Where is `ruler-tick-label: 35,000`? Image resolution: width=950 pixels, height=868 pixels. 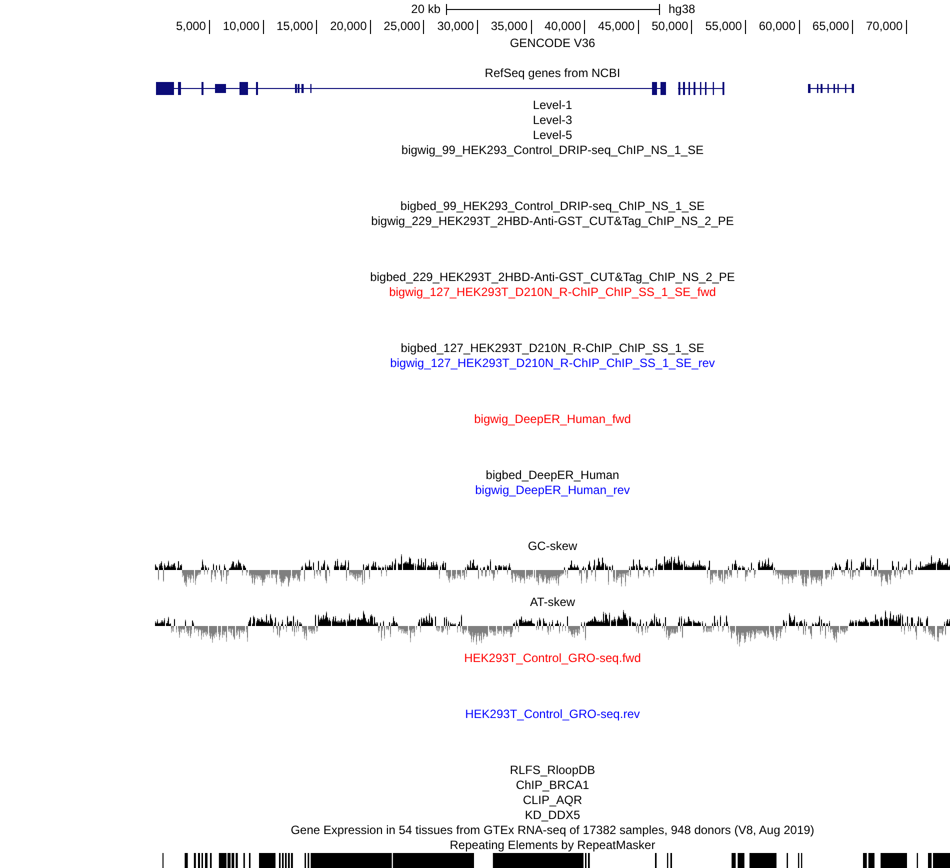 ruler-tick-label: 35,000 is located at coordinates (509, 26).